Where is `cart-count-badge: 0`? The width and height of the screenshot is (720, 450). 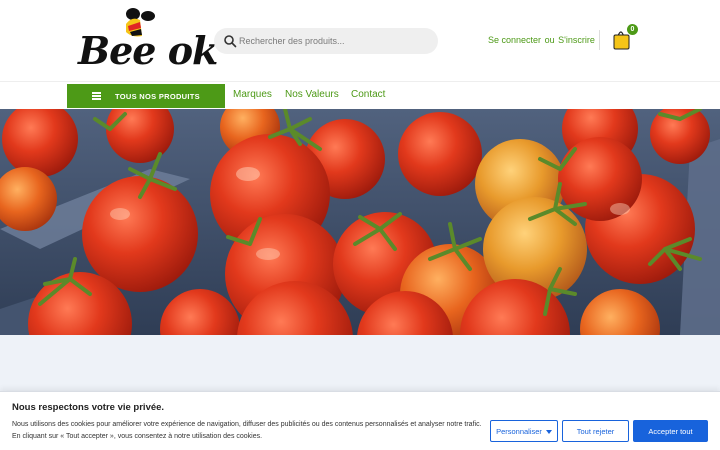 cart-count-badge: 0 is located at coordinates (632, 29).